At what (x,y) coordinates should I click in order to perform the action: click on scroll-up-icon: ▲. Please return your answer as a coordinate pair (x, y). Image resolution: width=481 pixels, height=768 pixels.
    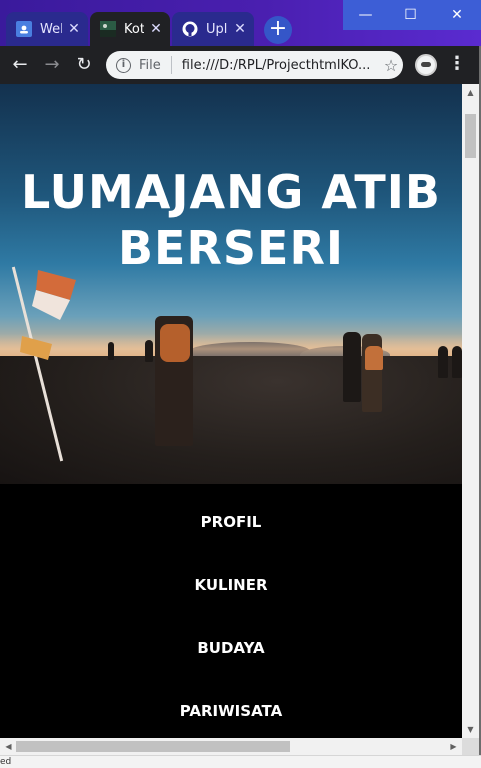
    Looking at the image, I should click on (470, 92).